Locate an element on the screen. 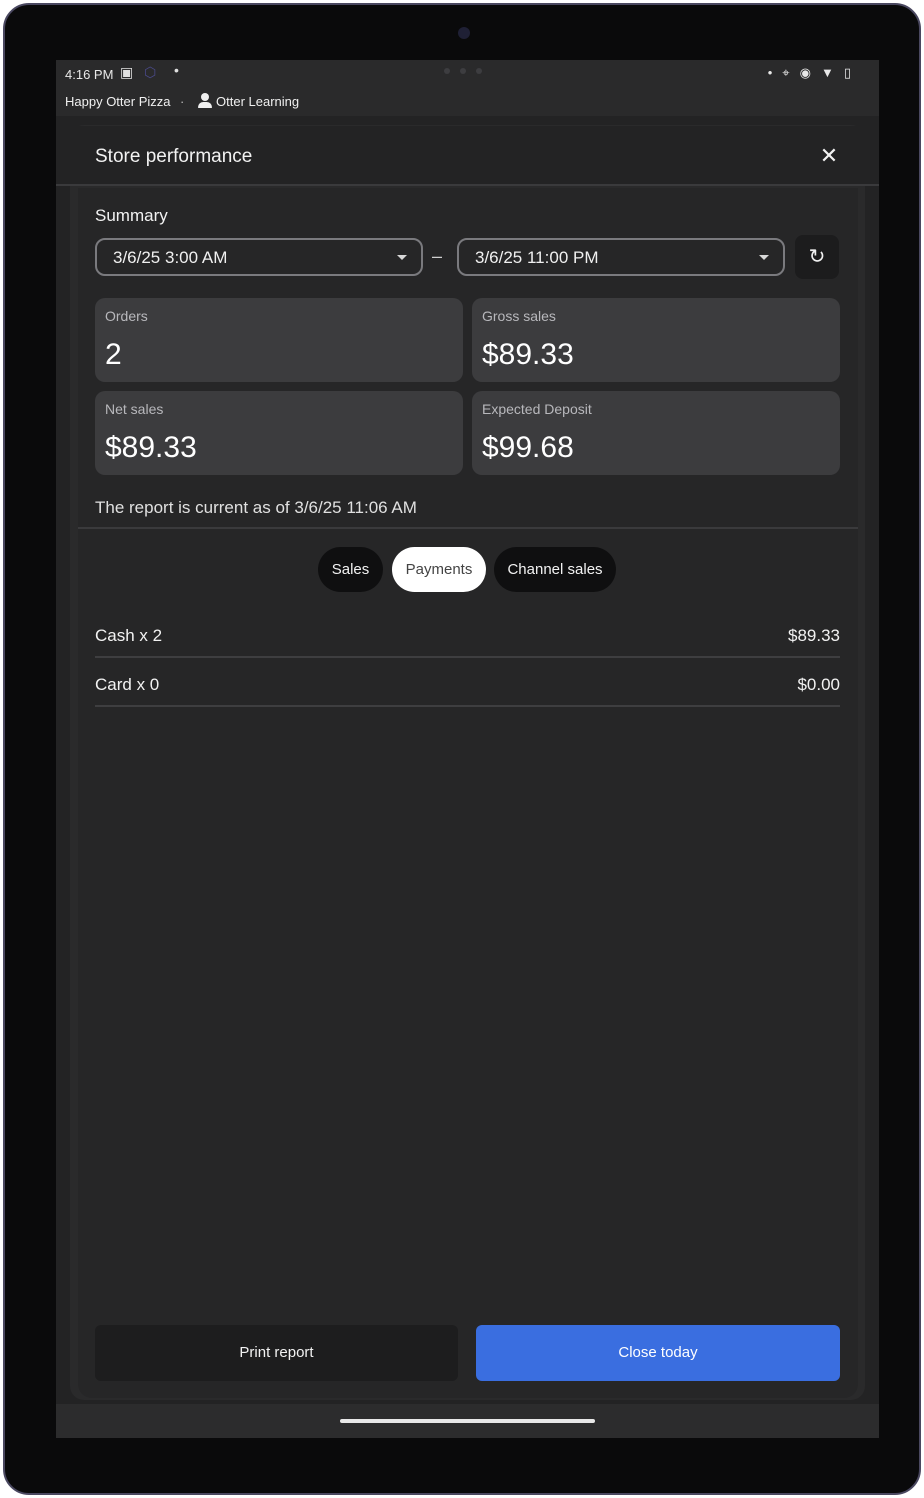  app-notification-icon: ⬡ is located at coordinates (150, 72).